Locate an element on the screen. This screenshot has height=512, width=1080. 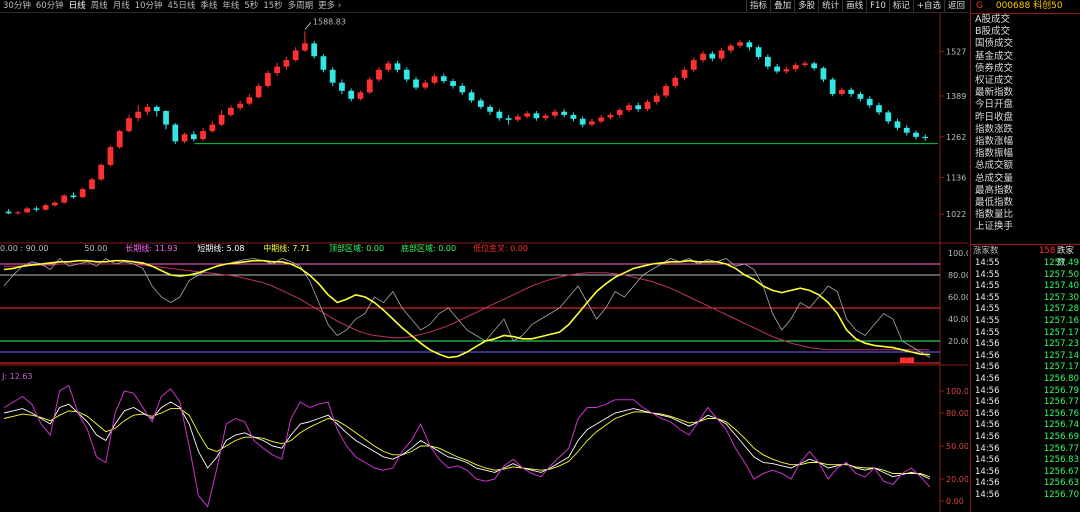
period-tab: 30分钟 is located at coordinates (17, 6).